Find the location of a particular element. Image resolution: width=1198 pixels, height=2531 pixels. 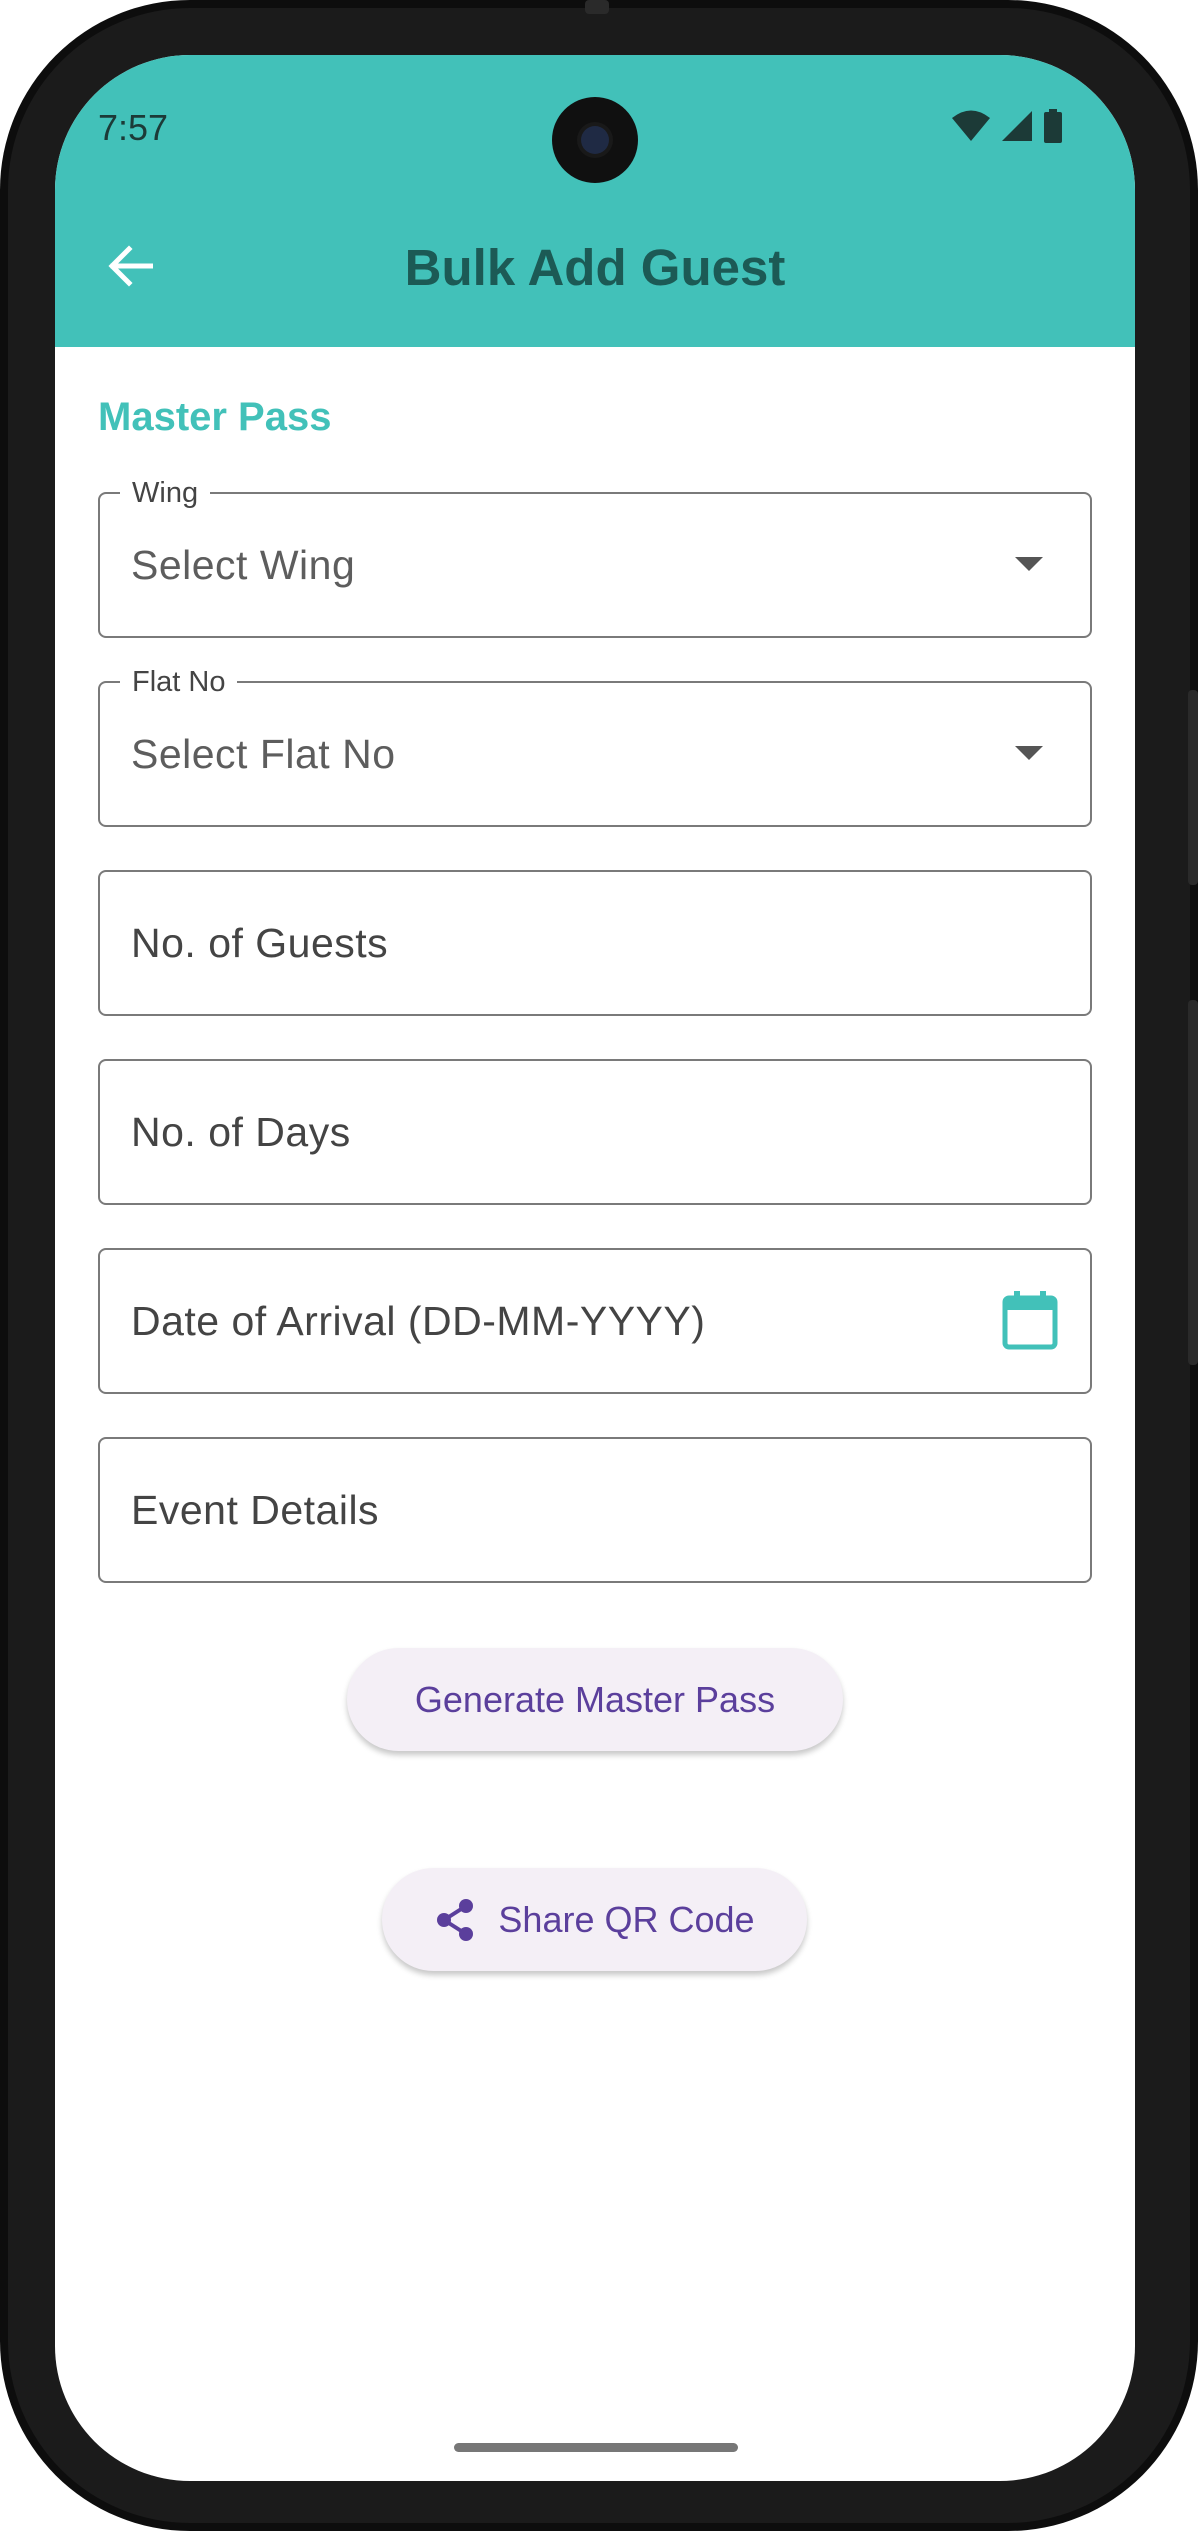

guests-input: No. of Guests is located at coordinates (595, 943).